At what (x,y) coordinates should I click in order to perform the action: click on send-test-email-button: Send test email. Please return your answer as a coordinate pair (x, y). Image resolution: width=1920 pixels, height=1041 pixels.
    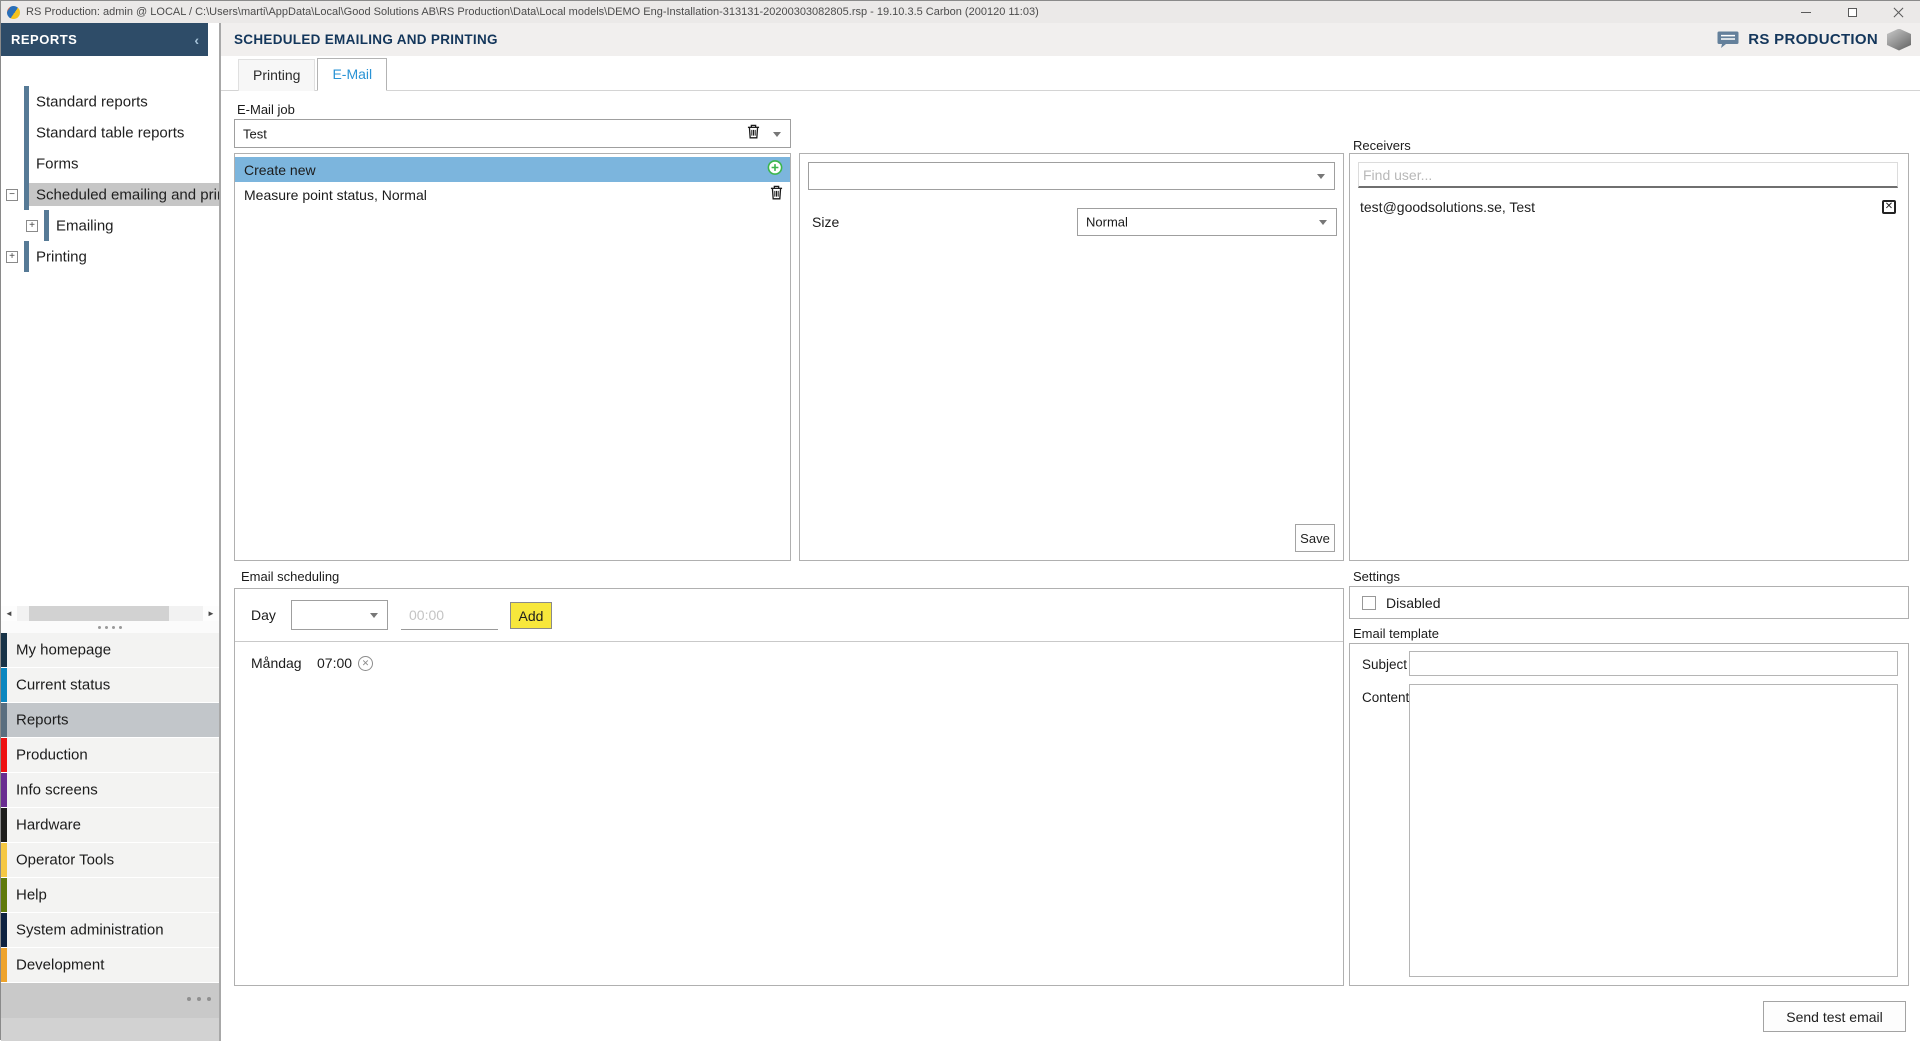
    Looking at the image, I should click on (1834, 1016).